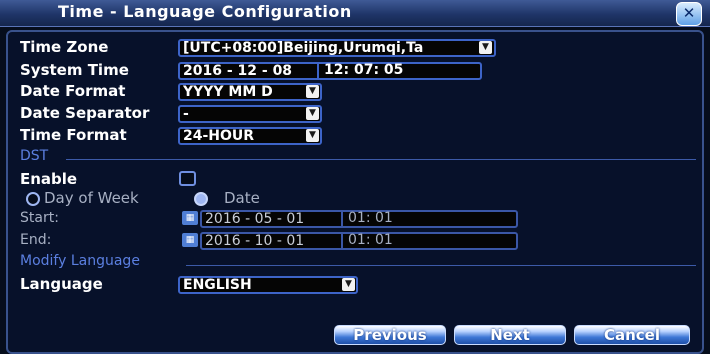 The image size is (710, 354). What do you see at coordinates (238, 71) in the screenshot?
I see `system-date-value: 2016 - 12 - 08` at bounding box center [238, 71].